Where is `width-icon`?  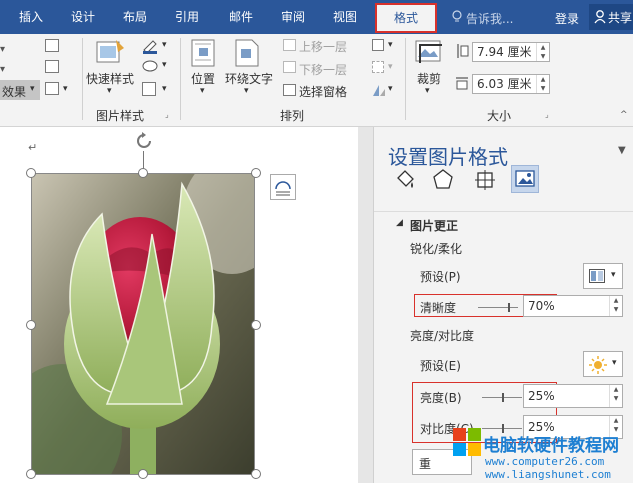
width-icon is located at coordinates (462, 83).